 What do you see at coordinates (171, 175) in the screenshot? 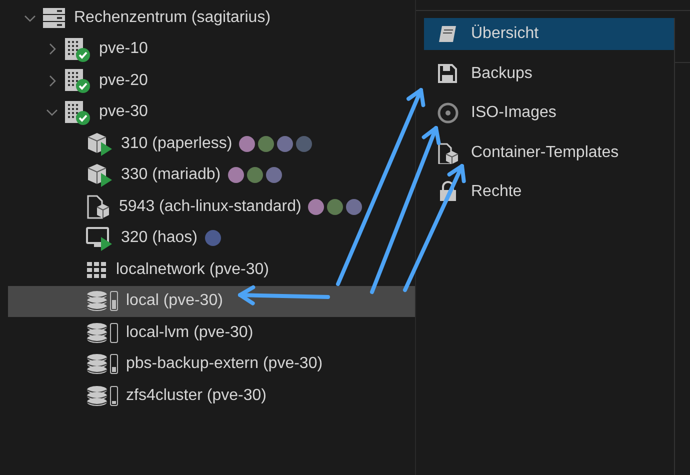
I see `tree-label: 330 (mariadb)` at bounding box center [171, 175].